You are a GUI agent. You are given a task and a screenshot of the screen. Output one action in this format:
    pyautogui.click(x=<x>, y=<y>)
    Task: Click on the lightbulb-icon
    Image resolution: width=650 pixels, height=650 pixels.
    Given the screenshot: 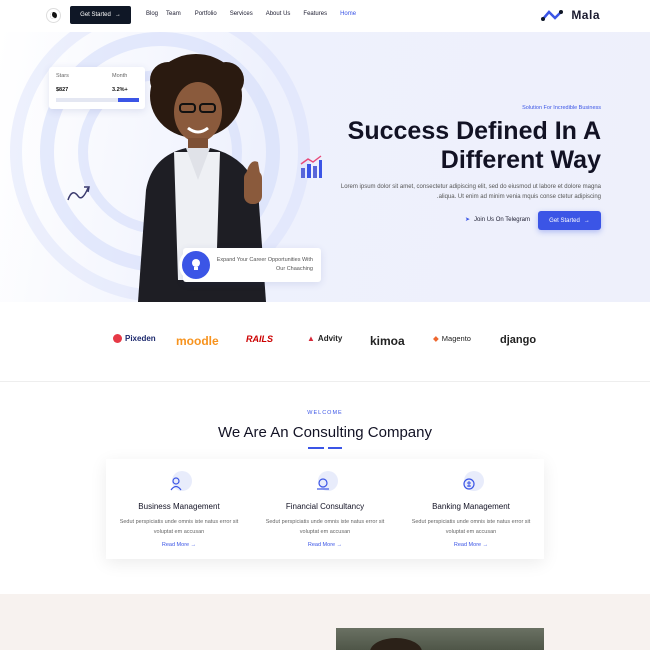 What is the action you would take?
    pyautogui.click(x=196, y=265)
    